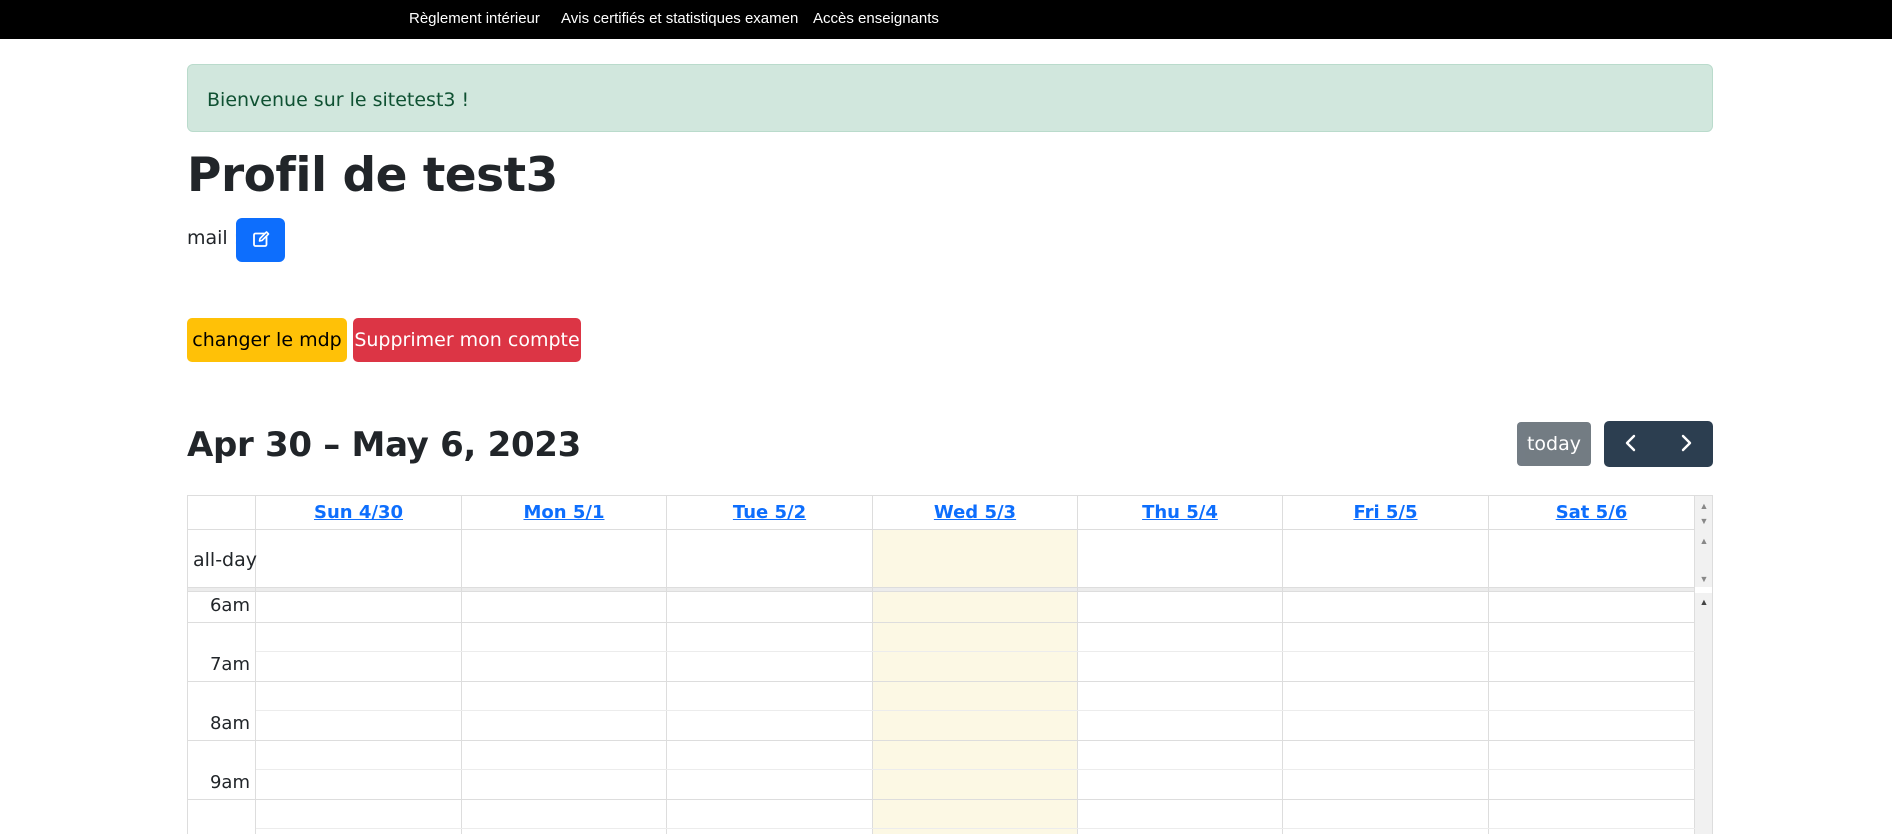 This screenshot has width=1892, height=834. What do you see at coordinates (229, 605) in the screenshot?
I see `time-label-6am: 6am` at bounding box center [229, 605].